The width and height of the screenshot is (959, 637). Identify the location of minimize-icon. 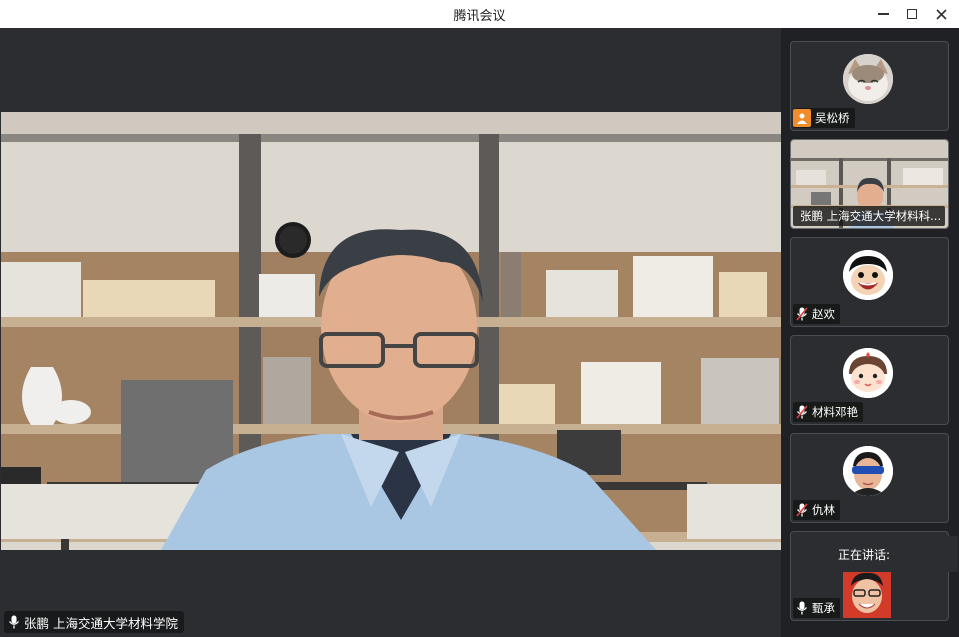
(883, 14).